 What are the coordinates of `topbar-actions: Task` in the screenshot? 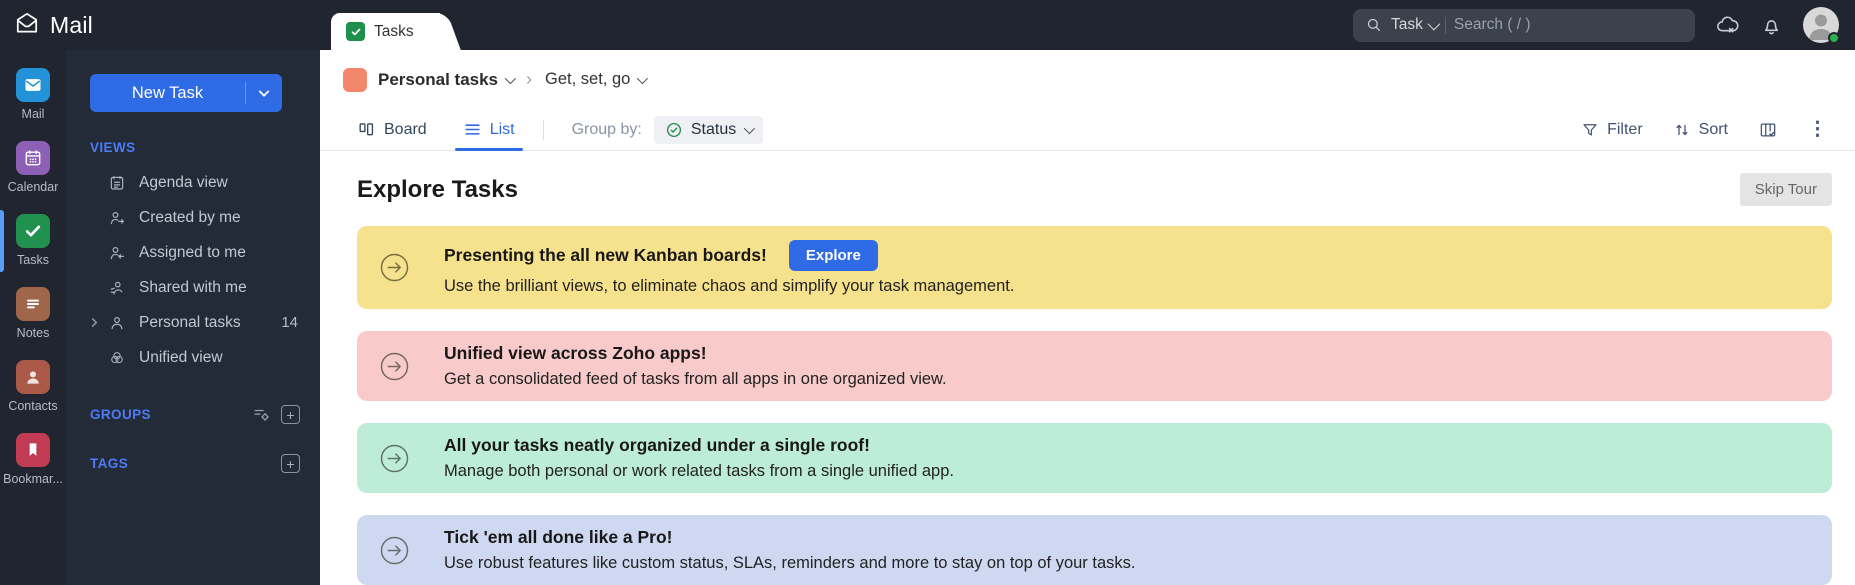 It's located at (1596, 25).